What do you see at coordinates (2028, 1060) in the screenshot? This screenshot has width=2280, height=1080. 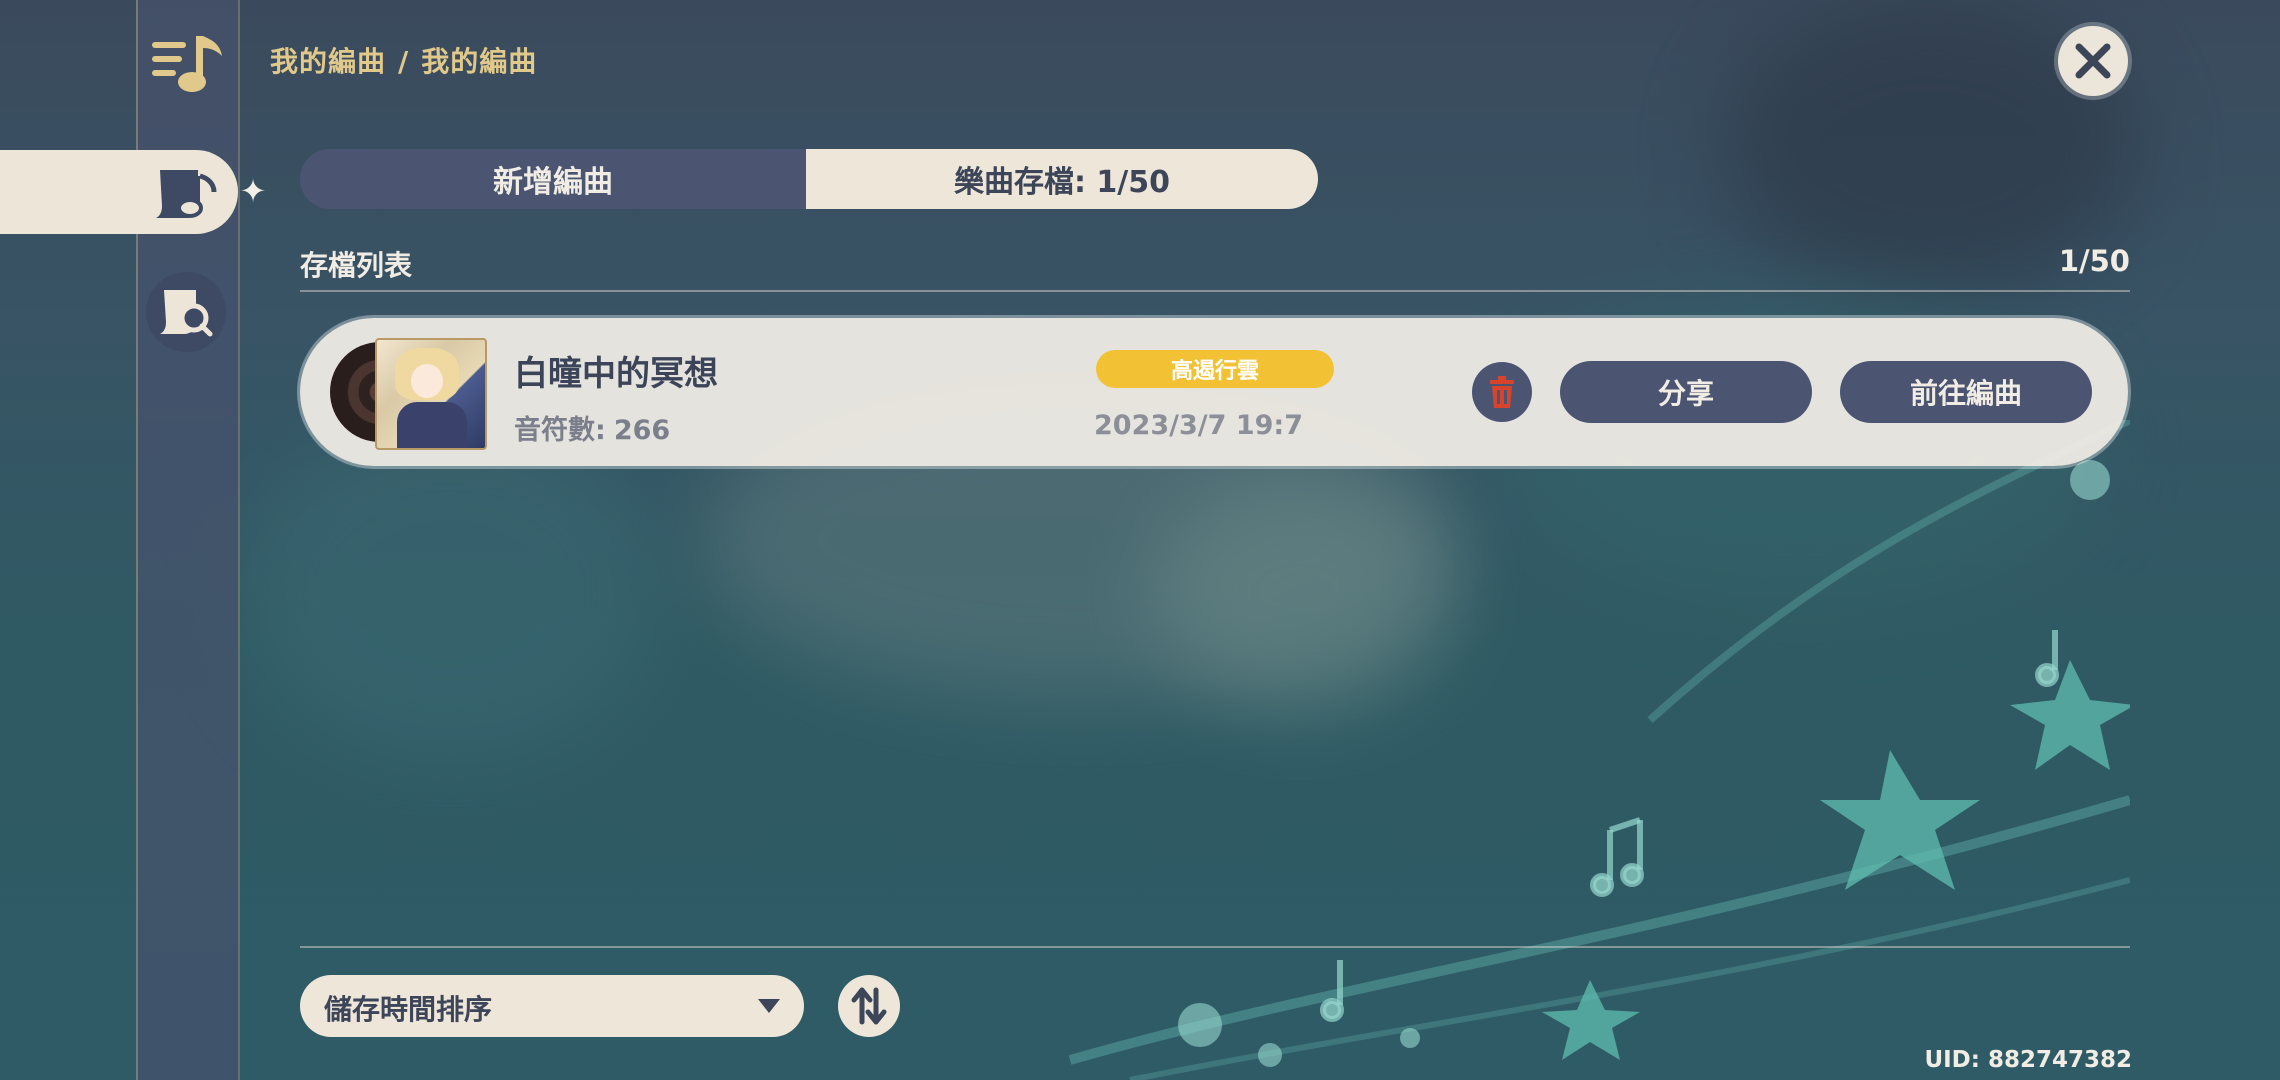 I see `user-id: UID: 882747382` at bounding box center [2028, 1060].